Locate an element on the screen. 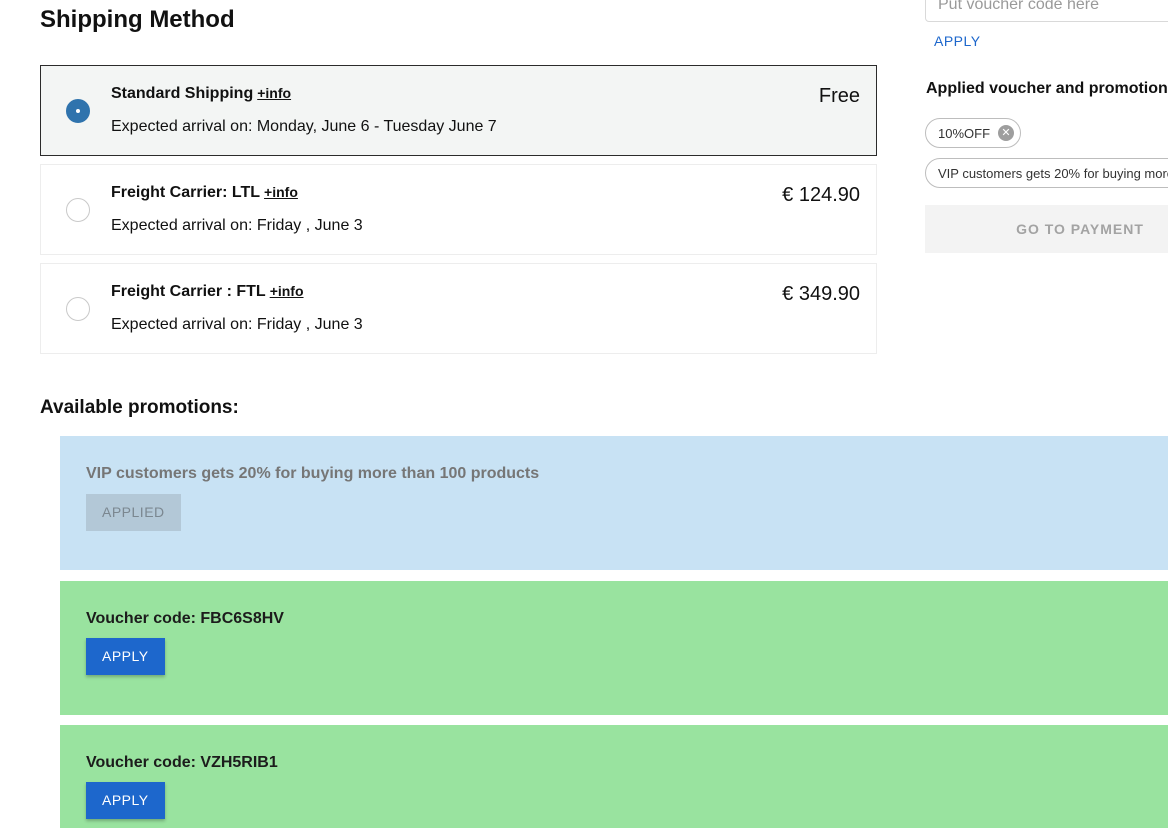 The height and width of the screenshot is (828, 1168). applied-button: APPLIED is located at coordinates (133, 512).